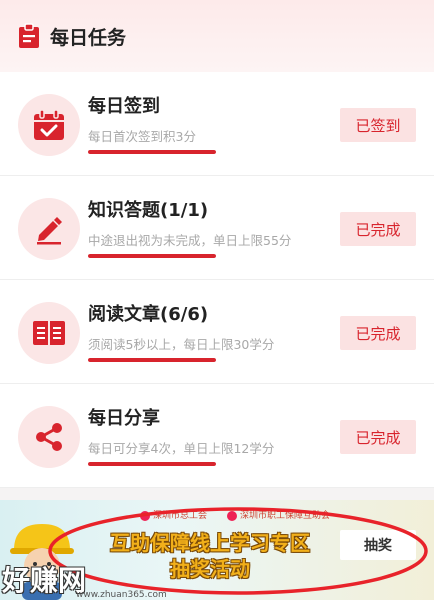 This screenshot has height=600, width=434. What do you see at coordinates (124, 418) in the screenshot?
I see `task-title: 每日分享` at bounding box center [124, 418].